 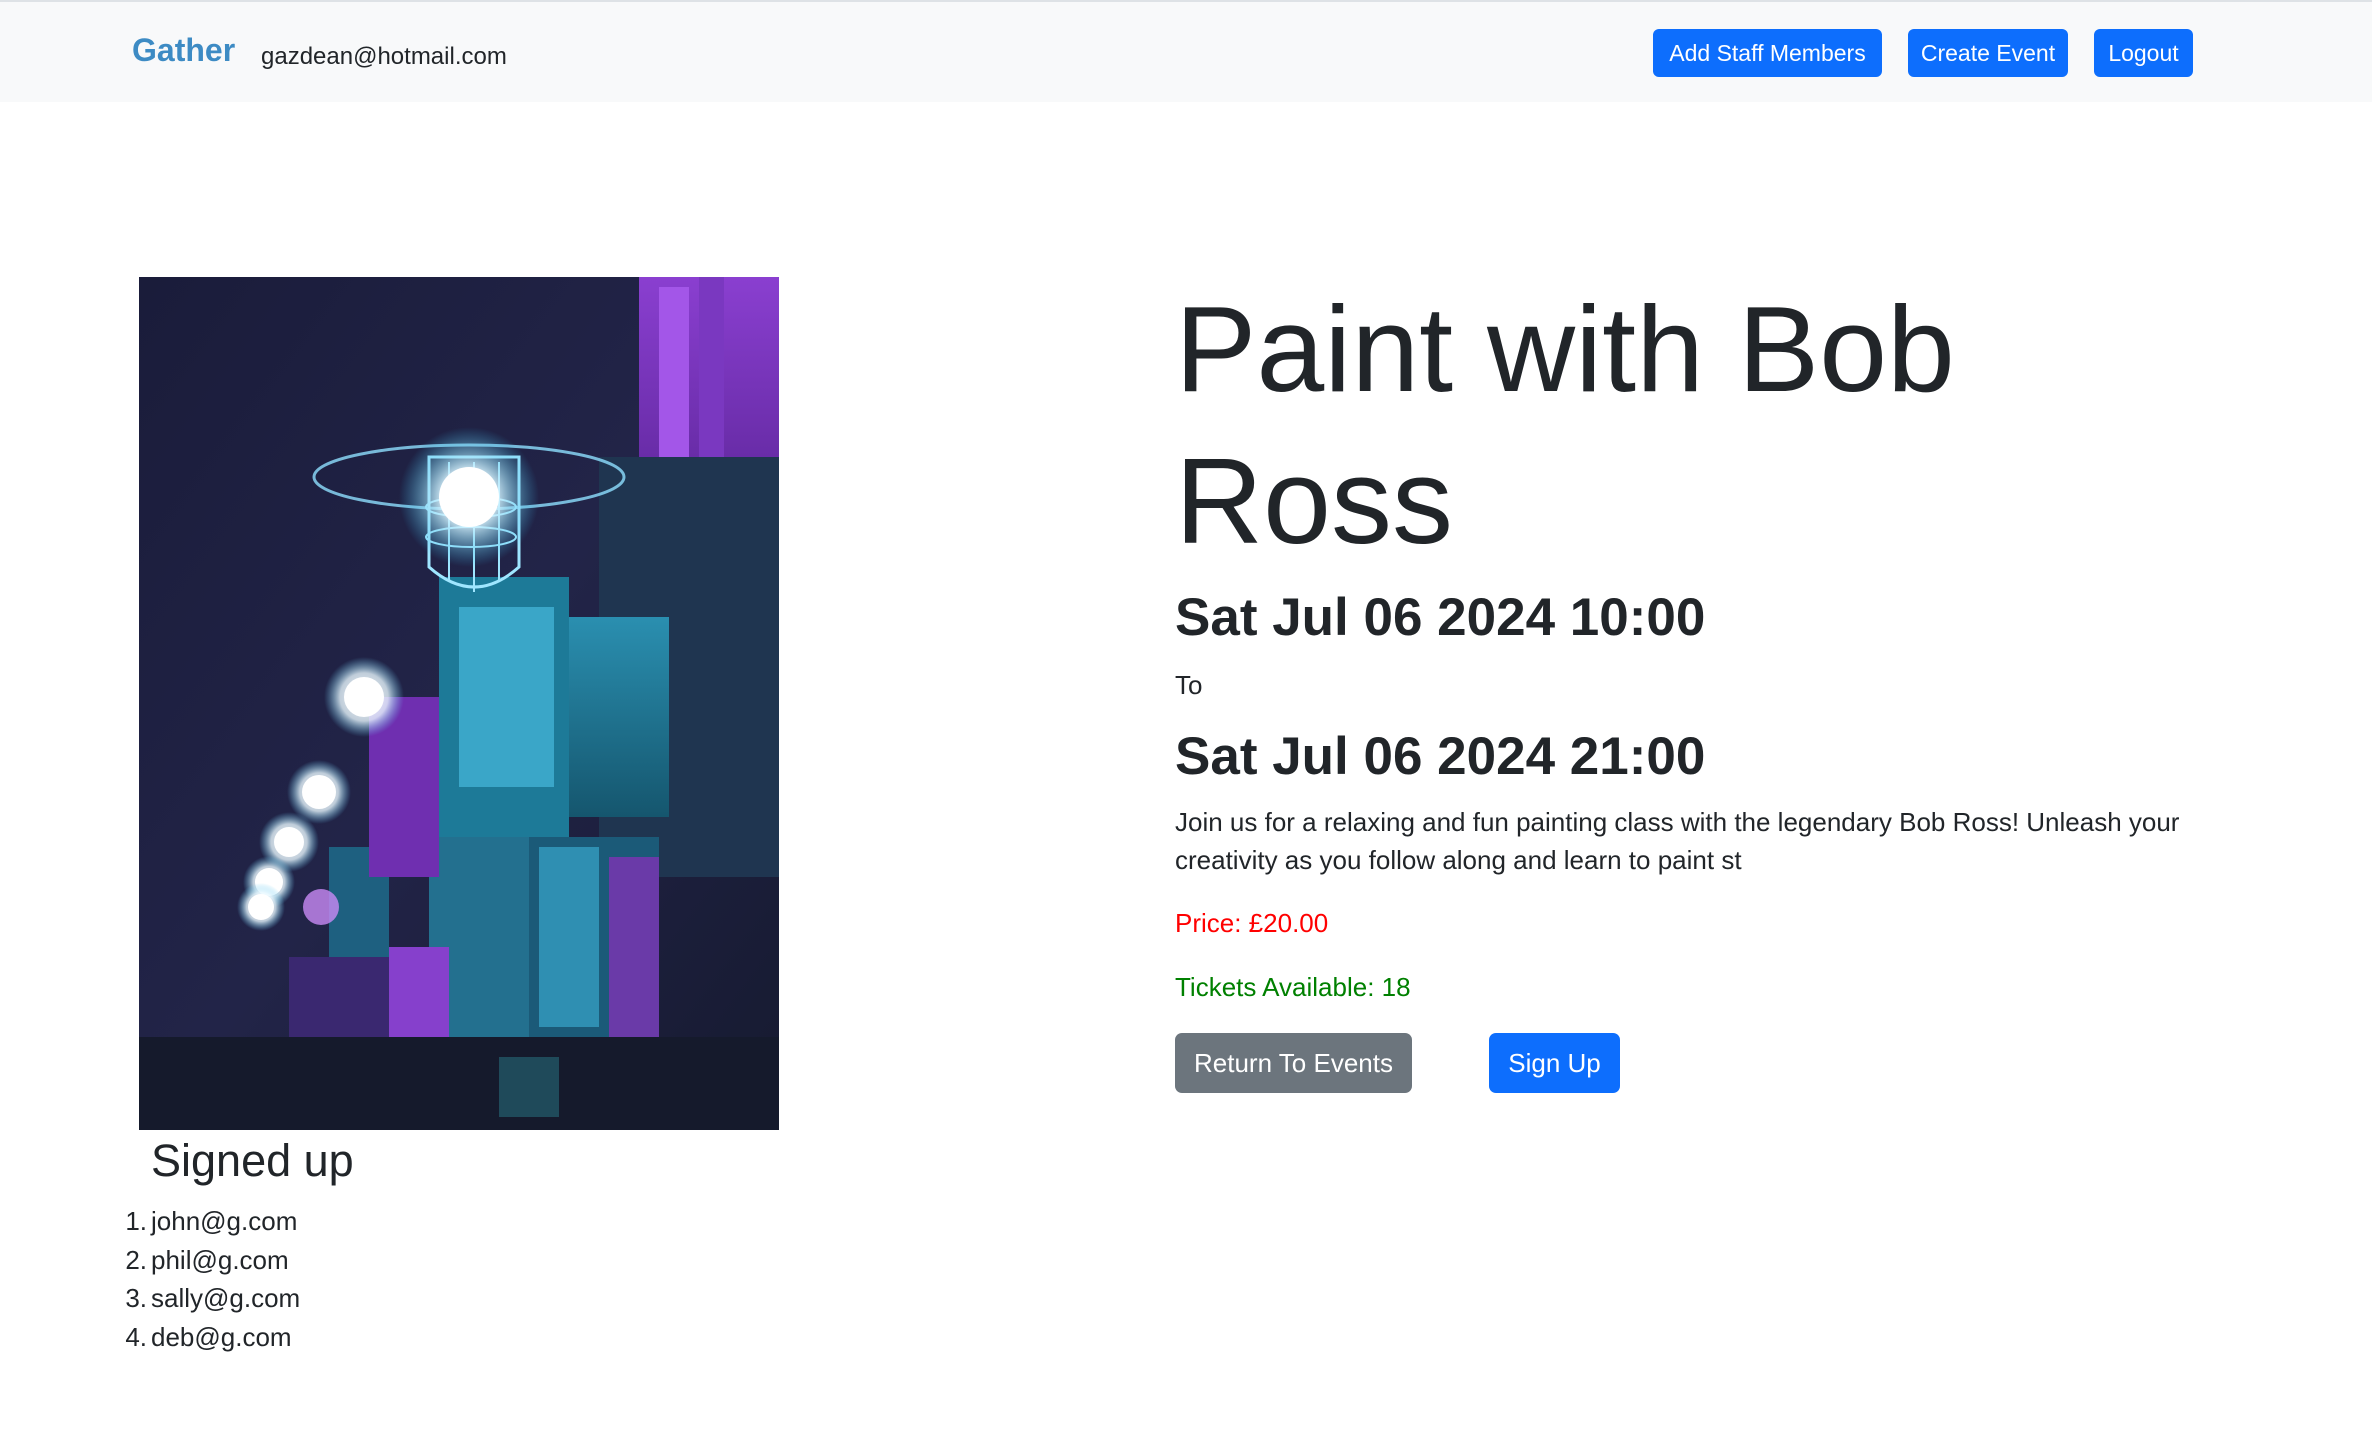 What do you see at coordinates (252, 1160) in the screenshot?
I see `signed-up-heading: Signed up` at bounding box center [252, 1160].